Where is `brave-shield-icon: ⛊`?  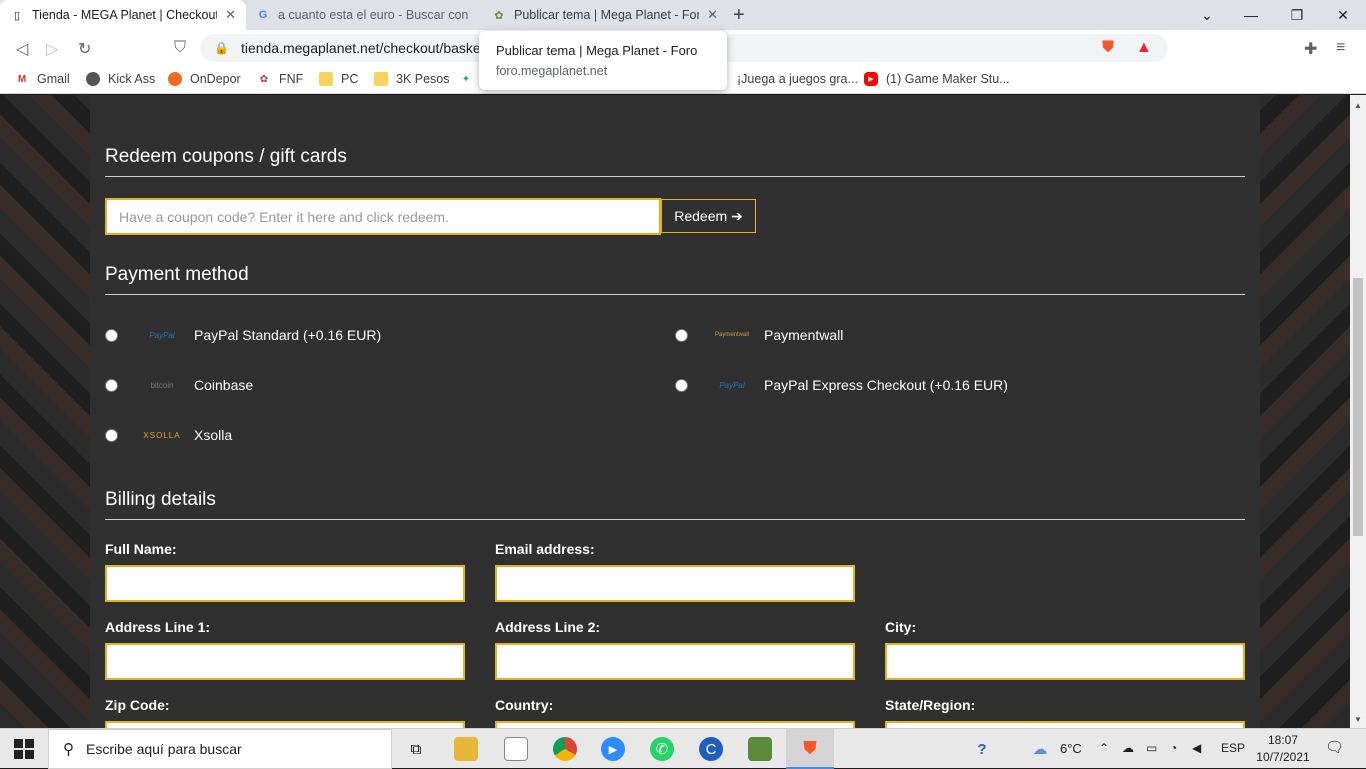 brave-shield-icon: ⛊ is located at coordinates (1108, 48).